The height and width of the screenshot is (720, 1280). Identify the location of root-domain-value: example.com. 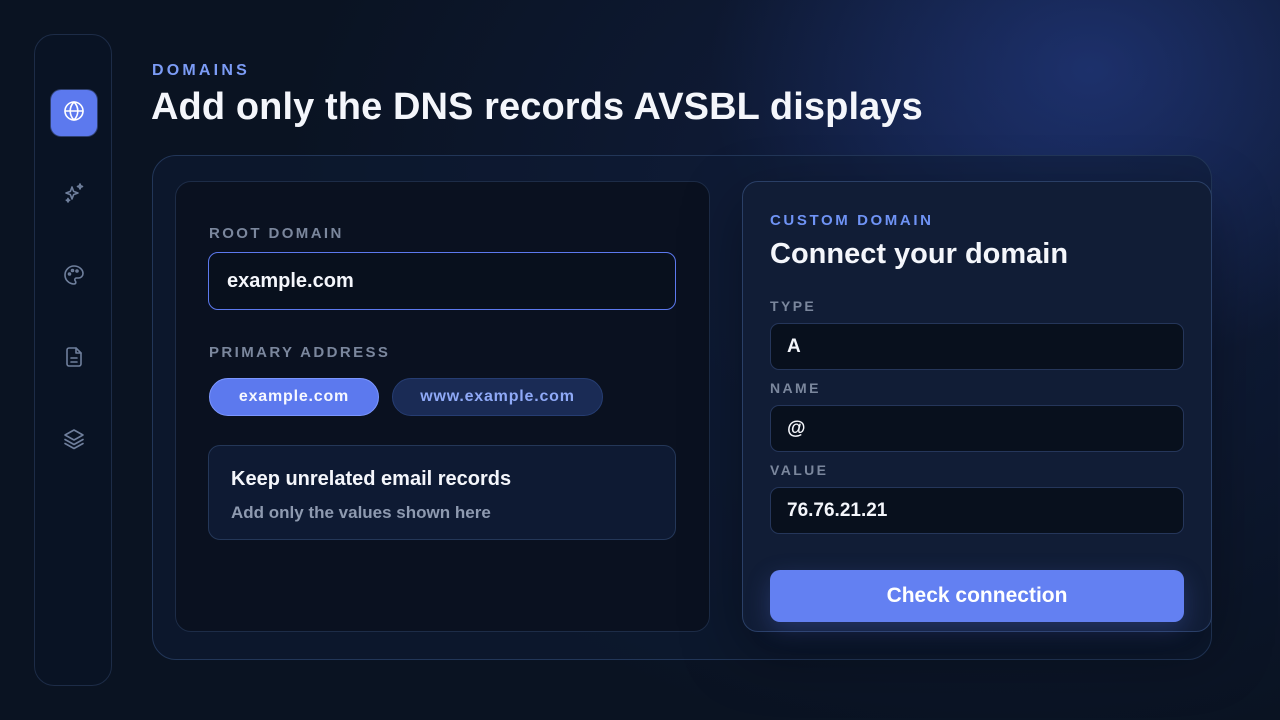
(290, 280).